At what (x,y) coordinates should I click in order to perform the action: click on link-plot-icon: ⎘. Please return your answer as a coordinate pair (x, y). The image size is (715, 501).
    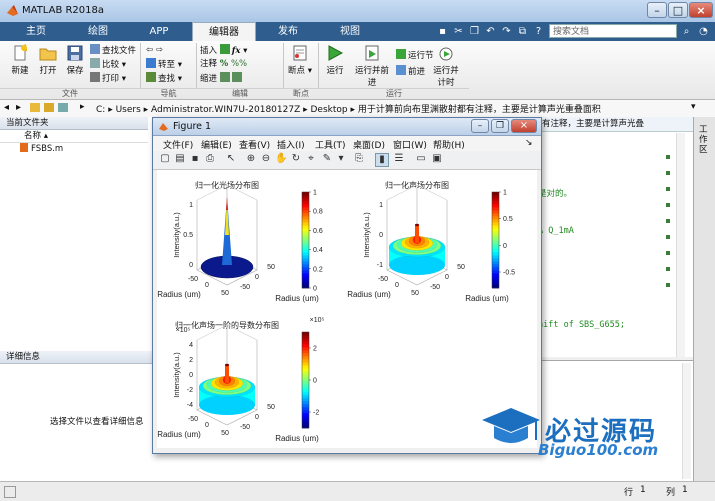
    Looking at the image, I should click on (359, 159).